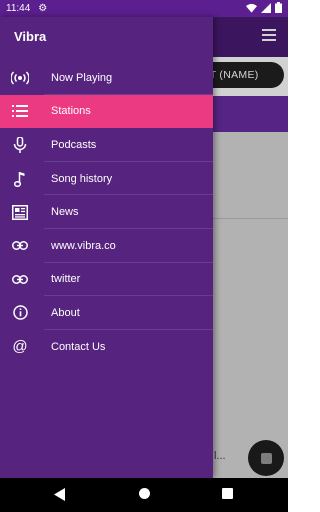 The height and width of the screenshot is (512, 320). I want to click on menu-item-label: About, so click(65, 312).